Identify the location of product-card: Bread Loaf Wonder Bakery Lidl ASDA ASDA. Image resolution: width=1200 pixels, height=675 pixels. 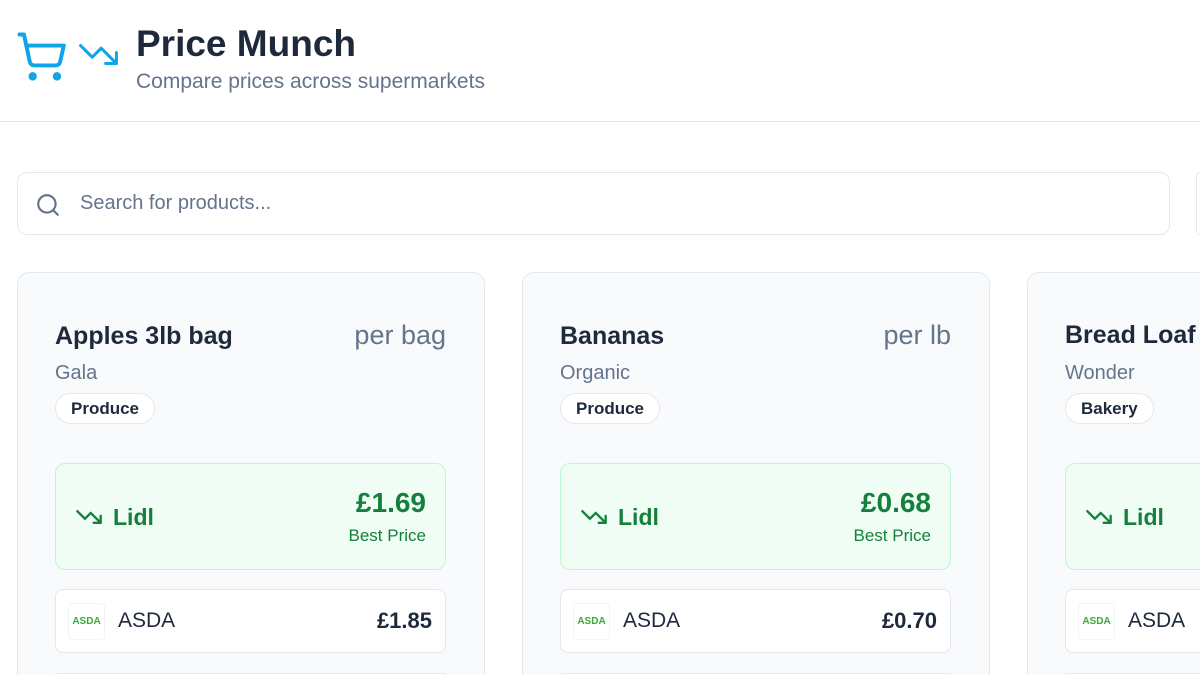
(1113, 473).